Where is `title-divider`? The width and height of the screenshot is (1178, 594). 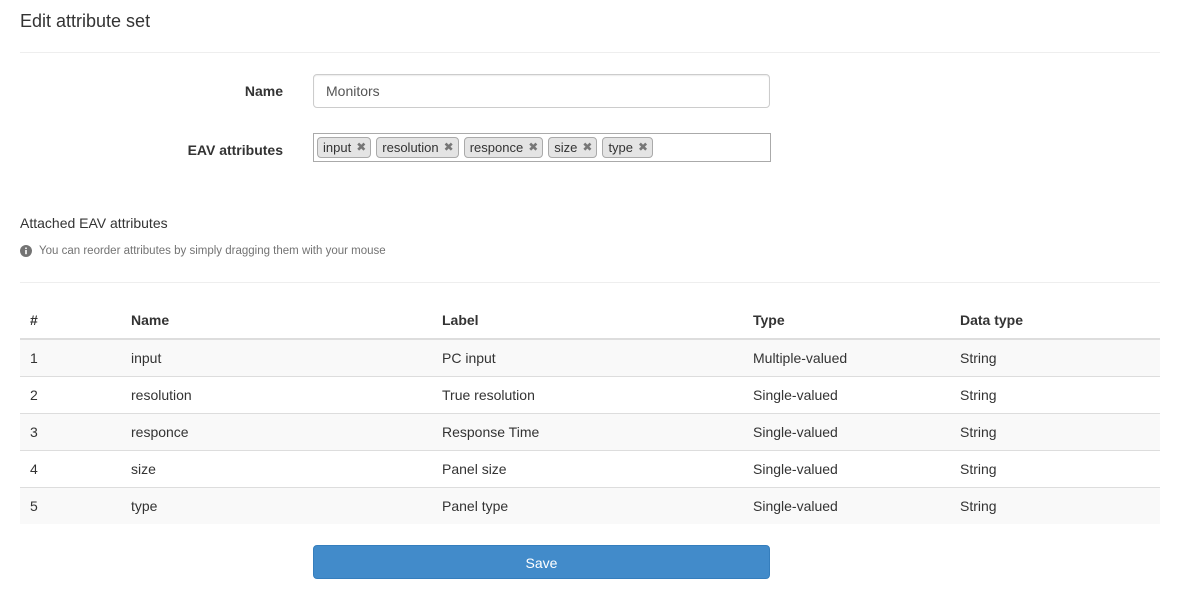
title-divider is located at coordinates (590, 52).